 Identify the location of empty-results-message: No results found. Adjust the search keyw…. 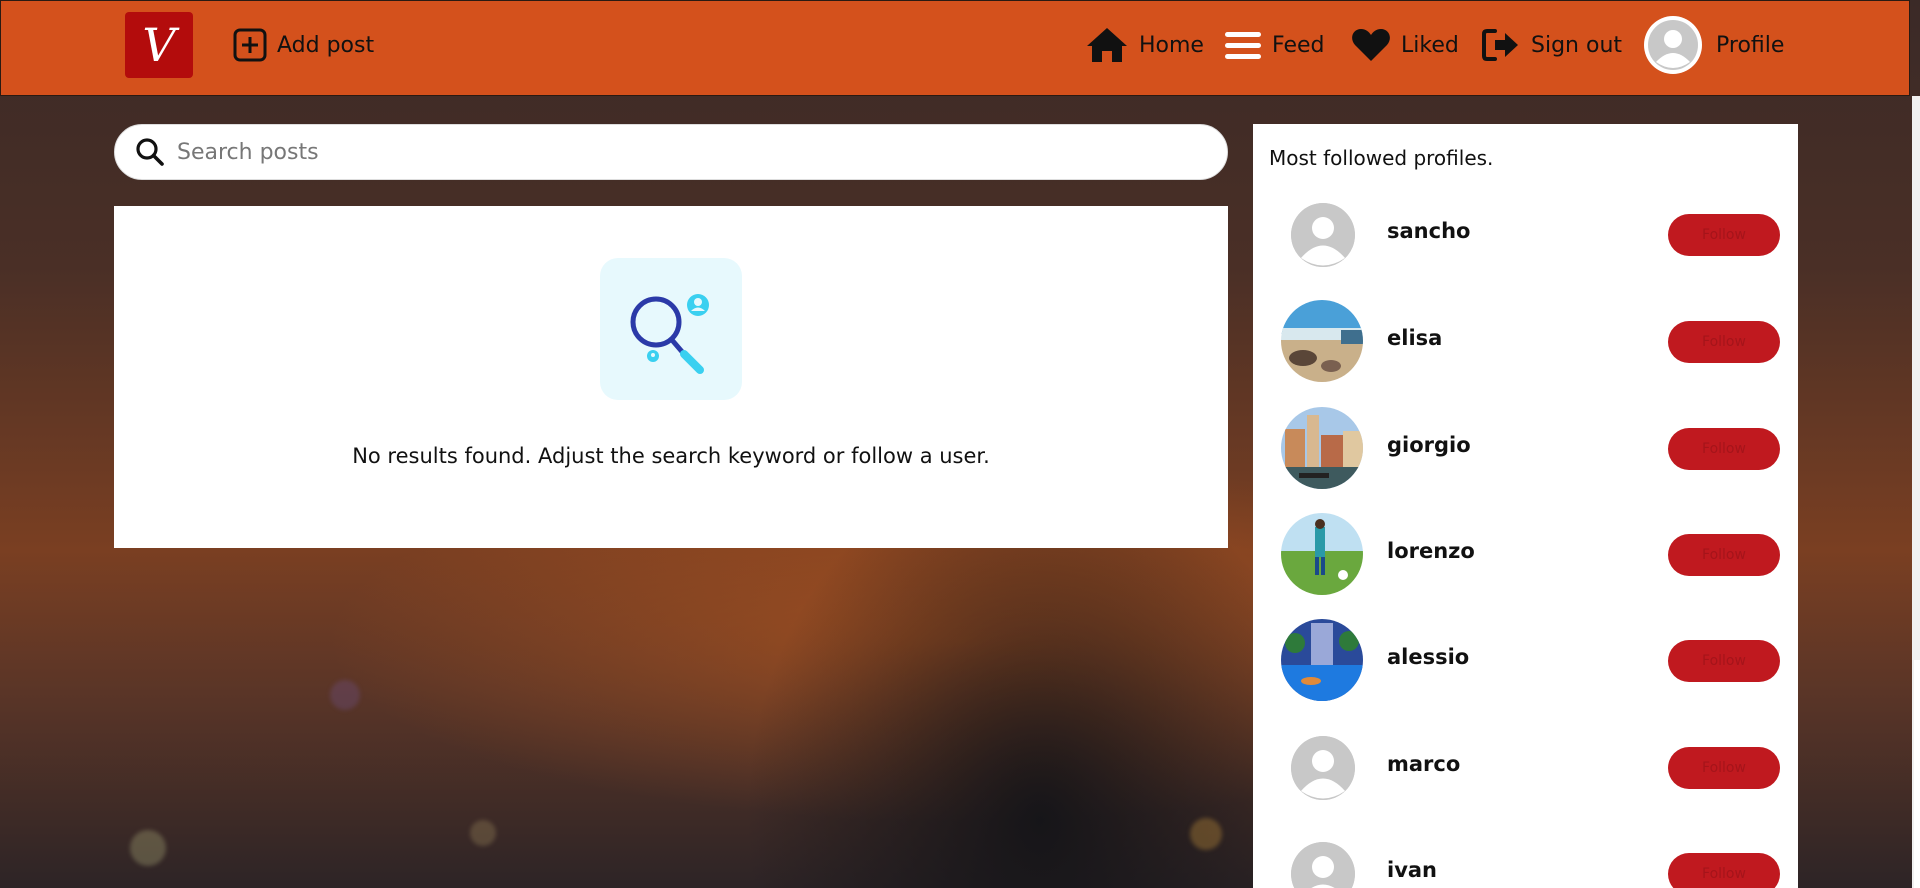
(671, 456).